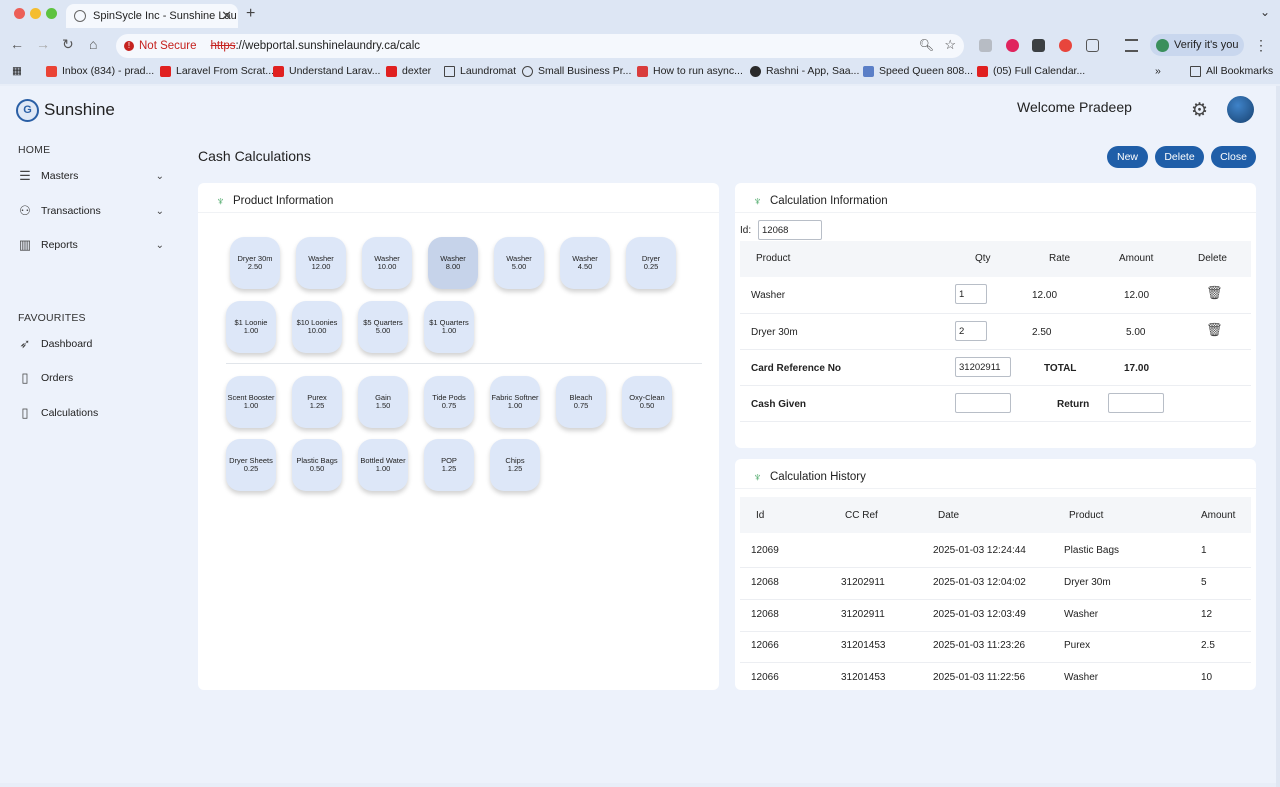 This screenshot has width=1280, height=787. Describe the element at coordinates (93, 245) in the screenshot. I see `sidebar-item-reports: ▥ Reports ⌄` at that location.